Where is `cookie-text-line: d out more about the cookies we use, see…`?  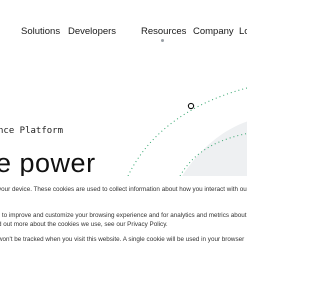 cookie-text-line: d out more about the cookies we use, see… is located at coordinates (84, 224).